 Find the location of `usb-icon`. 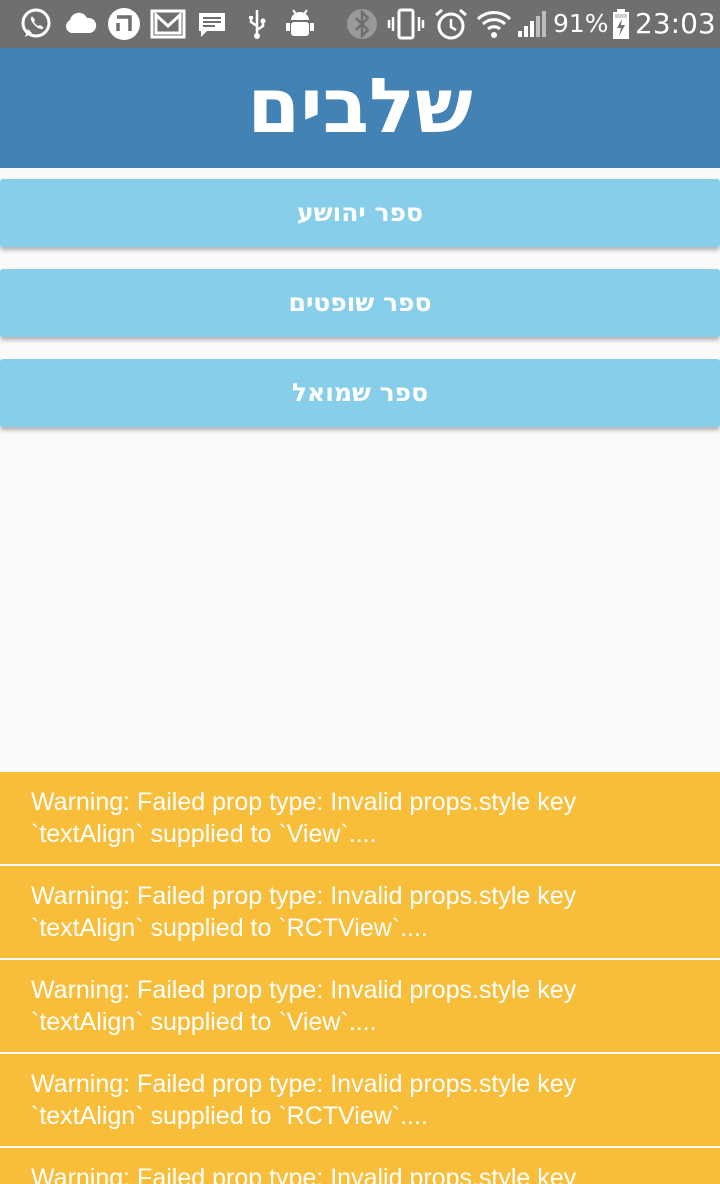

usb-icon is located at coordinates (257, 24).